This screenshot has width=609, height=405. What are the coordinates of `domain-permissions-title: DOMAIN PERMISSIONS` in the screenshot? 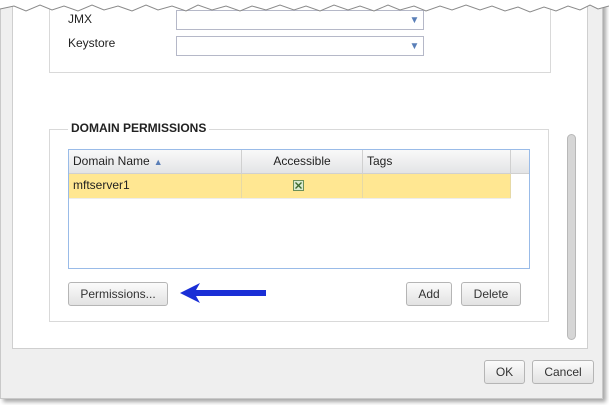 It's located at (139, 128).